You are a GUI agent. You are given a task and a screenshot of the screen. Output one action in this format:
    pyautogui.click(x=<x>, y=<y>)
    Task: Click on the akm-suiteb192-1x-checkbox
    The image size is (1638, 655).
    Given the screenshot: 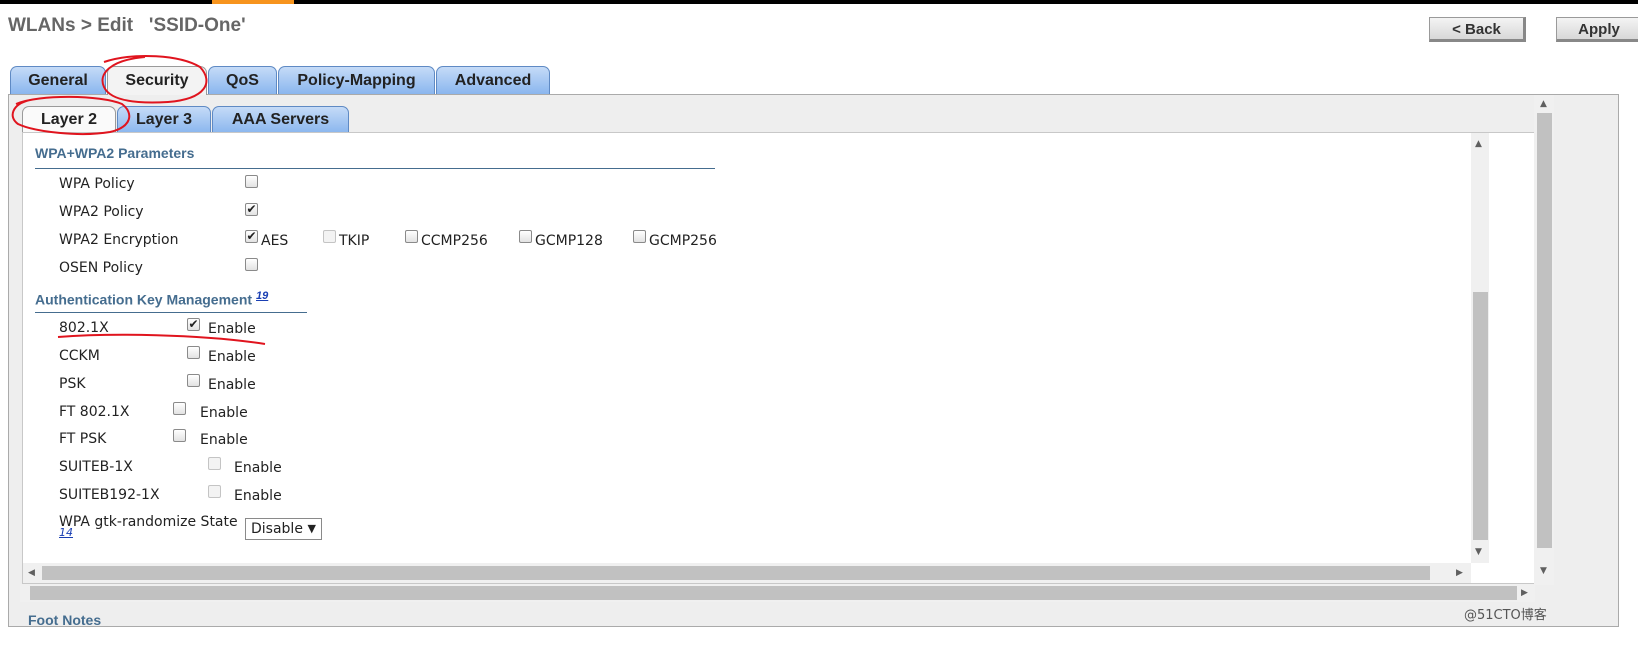 What is the action you would take?
    pyautogui.click(x=214, y=491)
    